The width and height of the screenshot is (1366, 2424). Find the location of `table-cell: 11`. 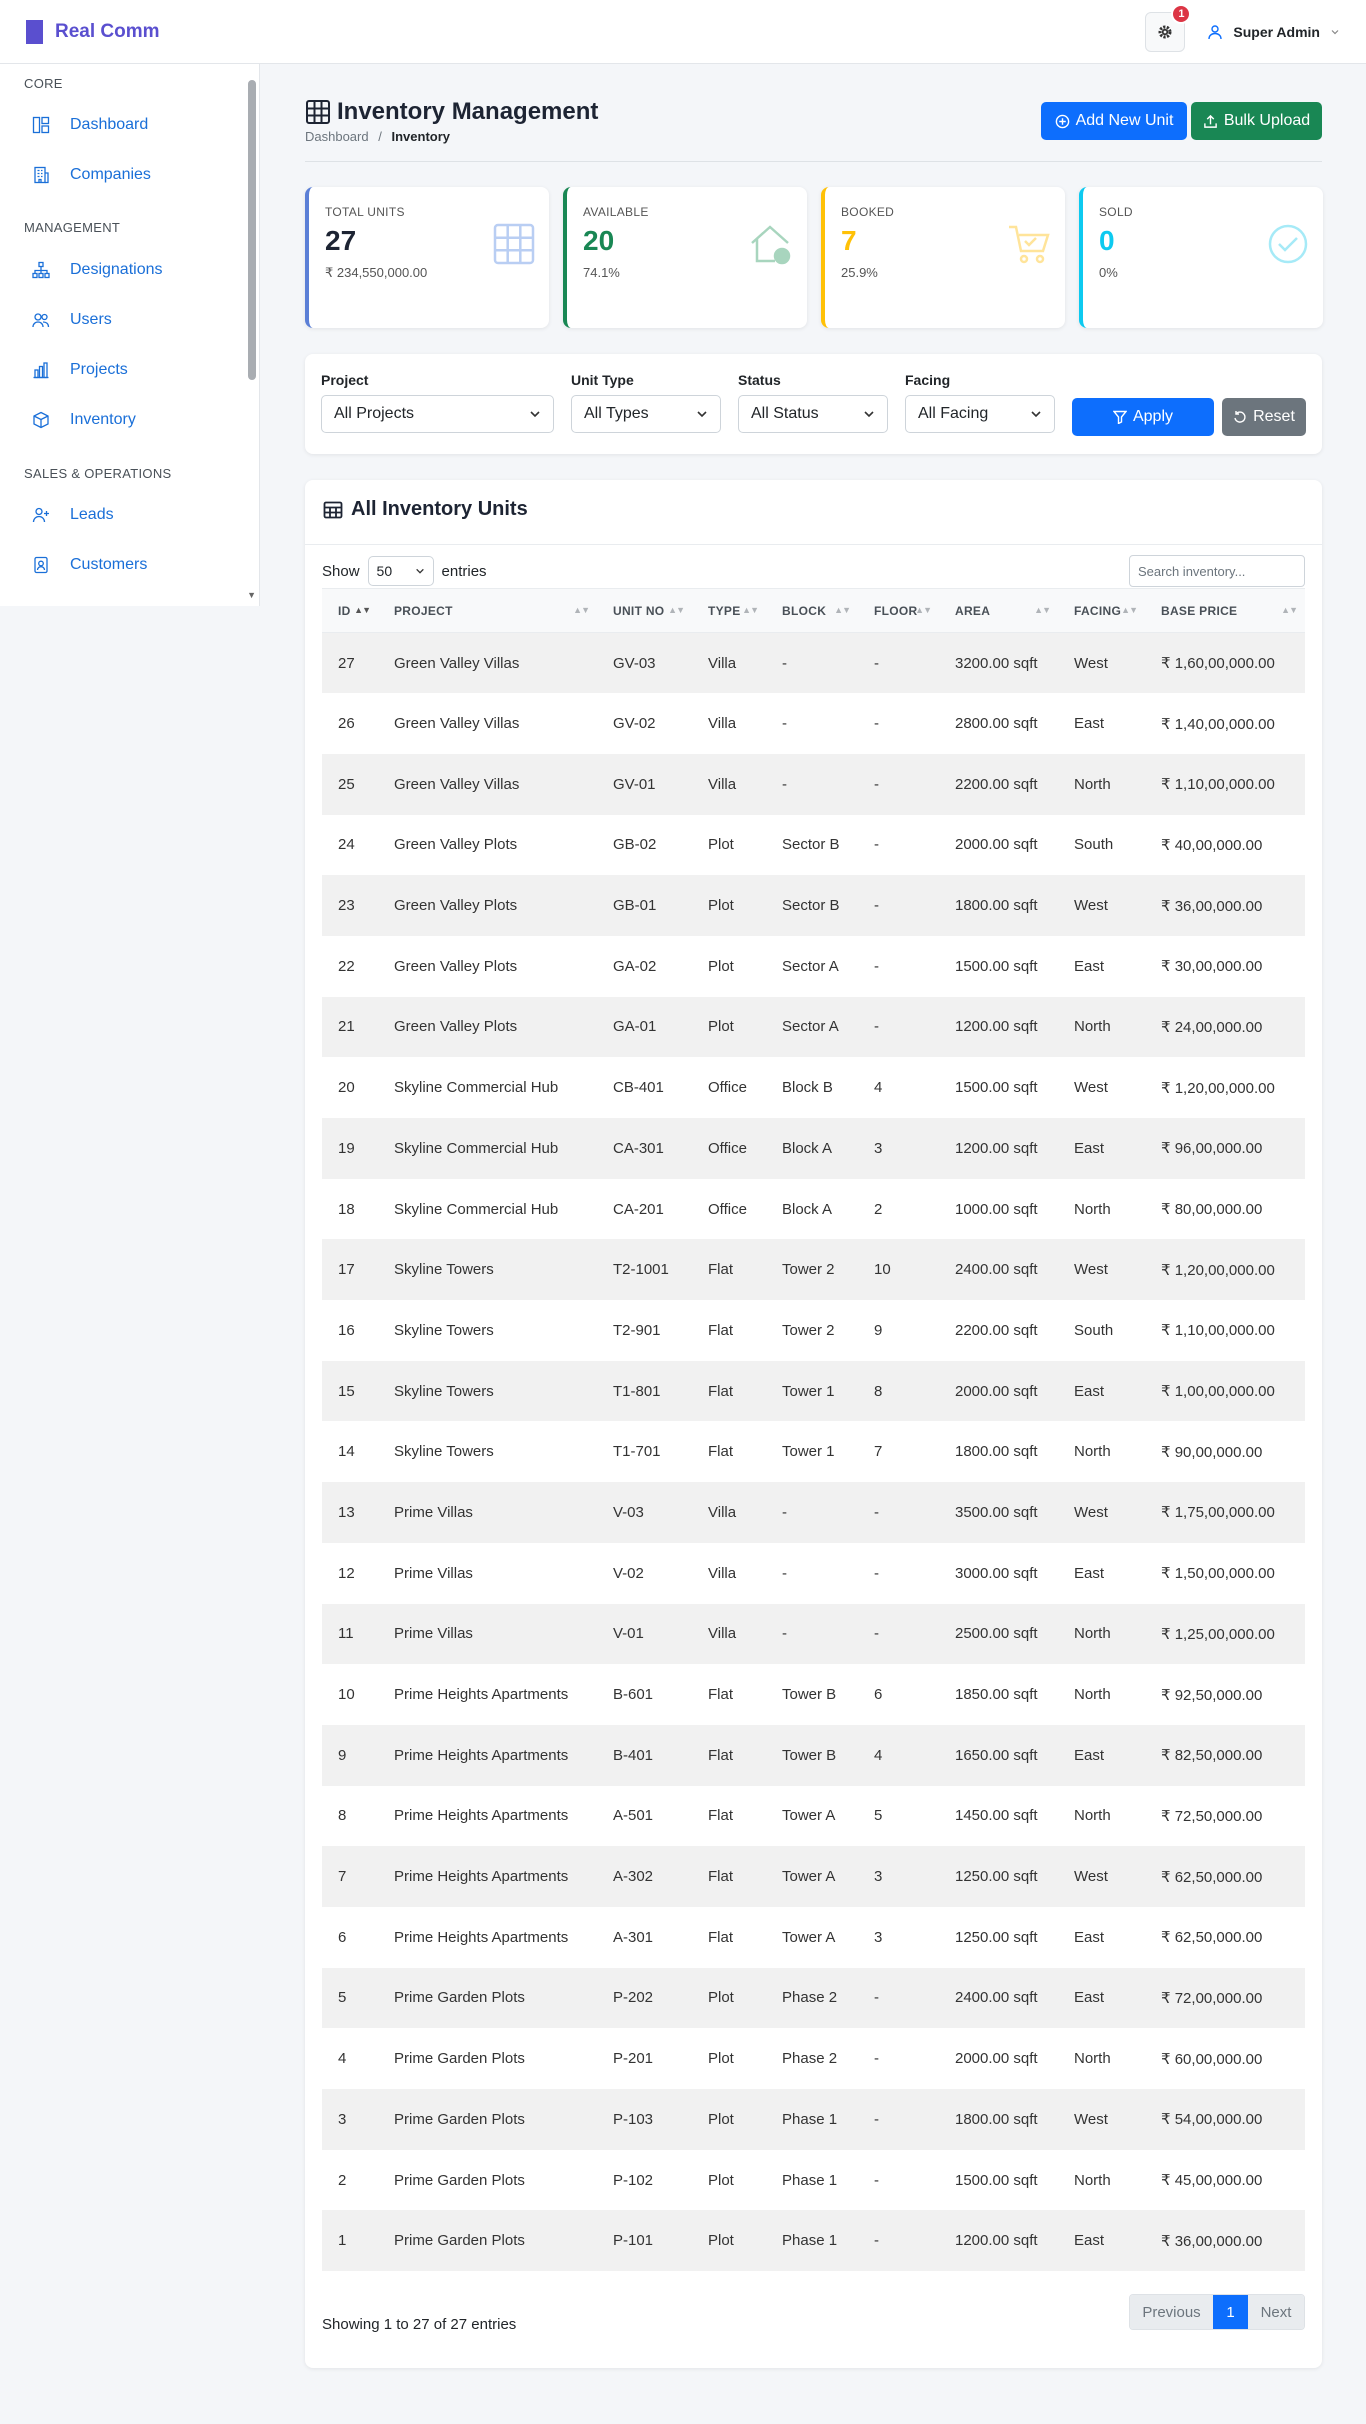

table-cell: 11 is located at coordinates (346, 1634).